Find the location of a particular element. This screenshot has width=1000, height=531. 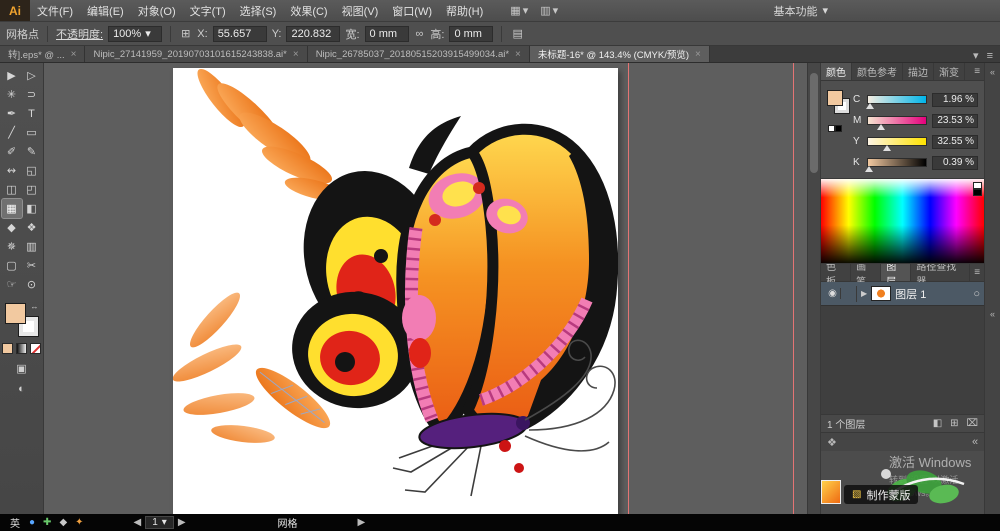

next-artboard-icon: ▶ is located at coordinates (182, 522).